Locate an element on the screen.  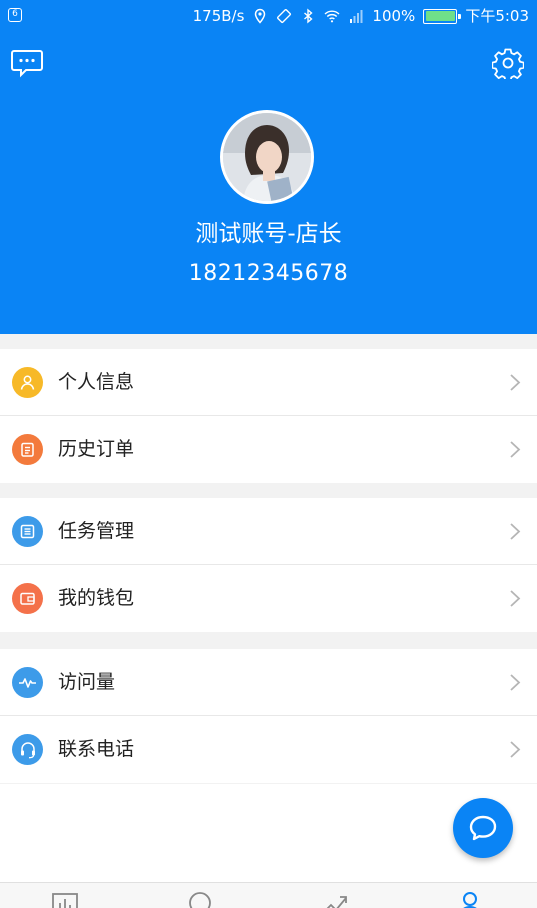
menu-group-business: 任务管理 我的钱包 is located at coordinates (268, 565).